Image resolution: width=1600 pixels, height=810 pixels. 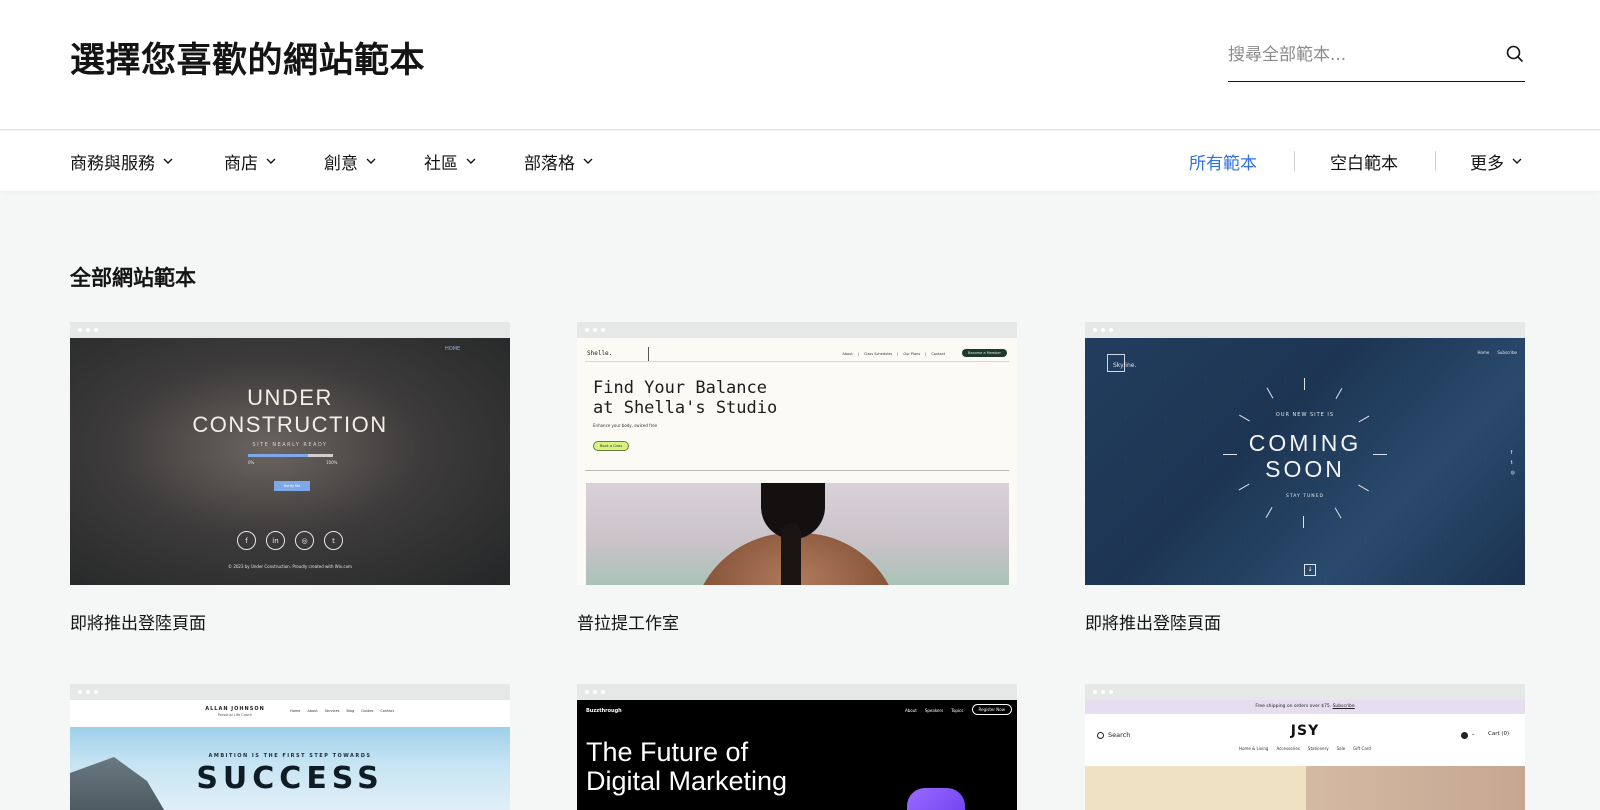 I want to click on nav-label: 部落格, so click(x=549, y=164).